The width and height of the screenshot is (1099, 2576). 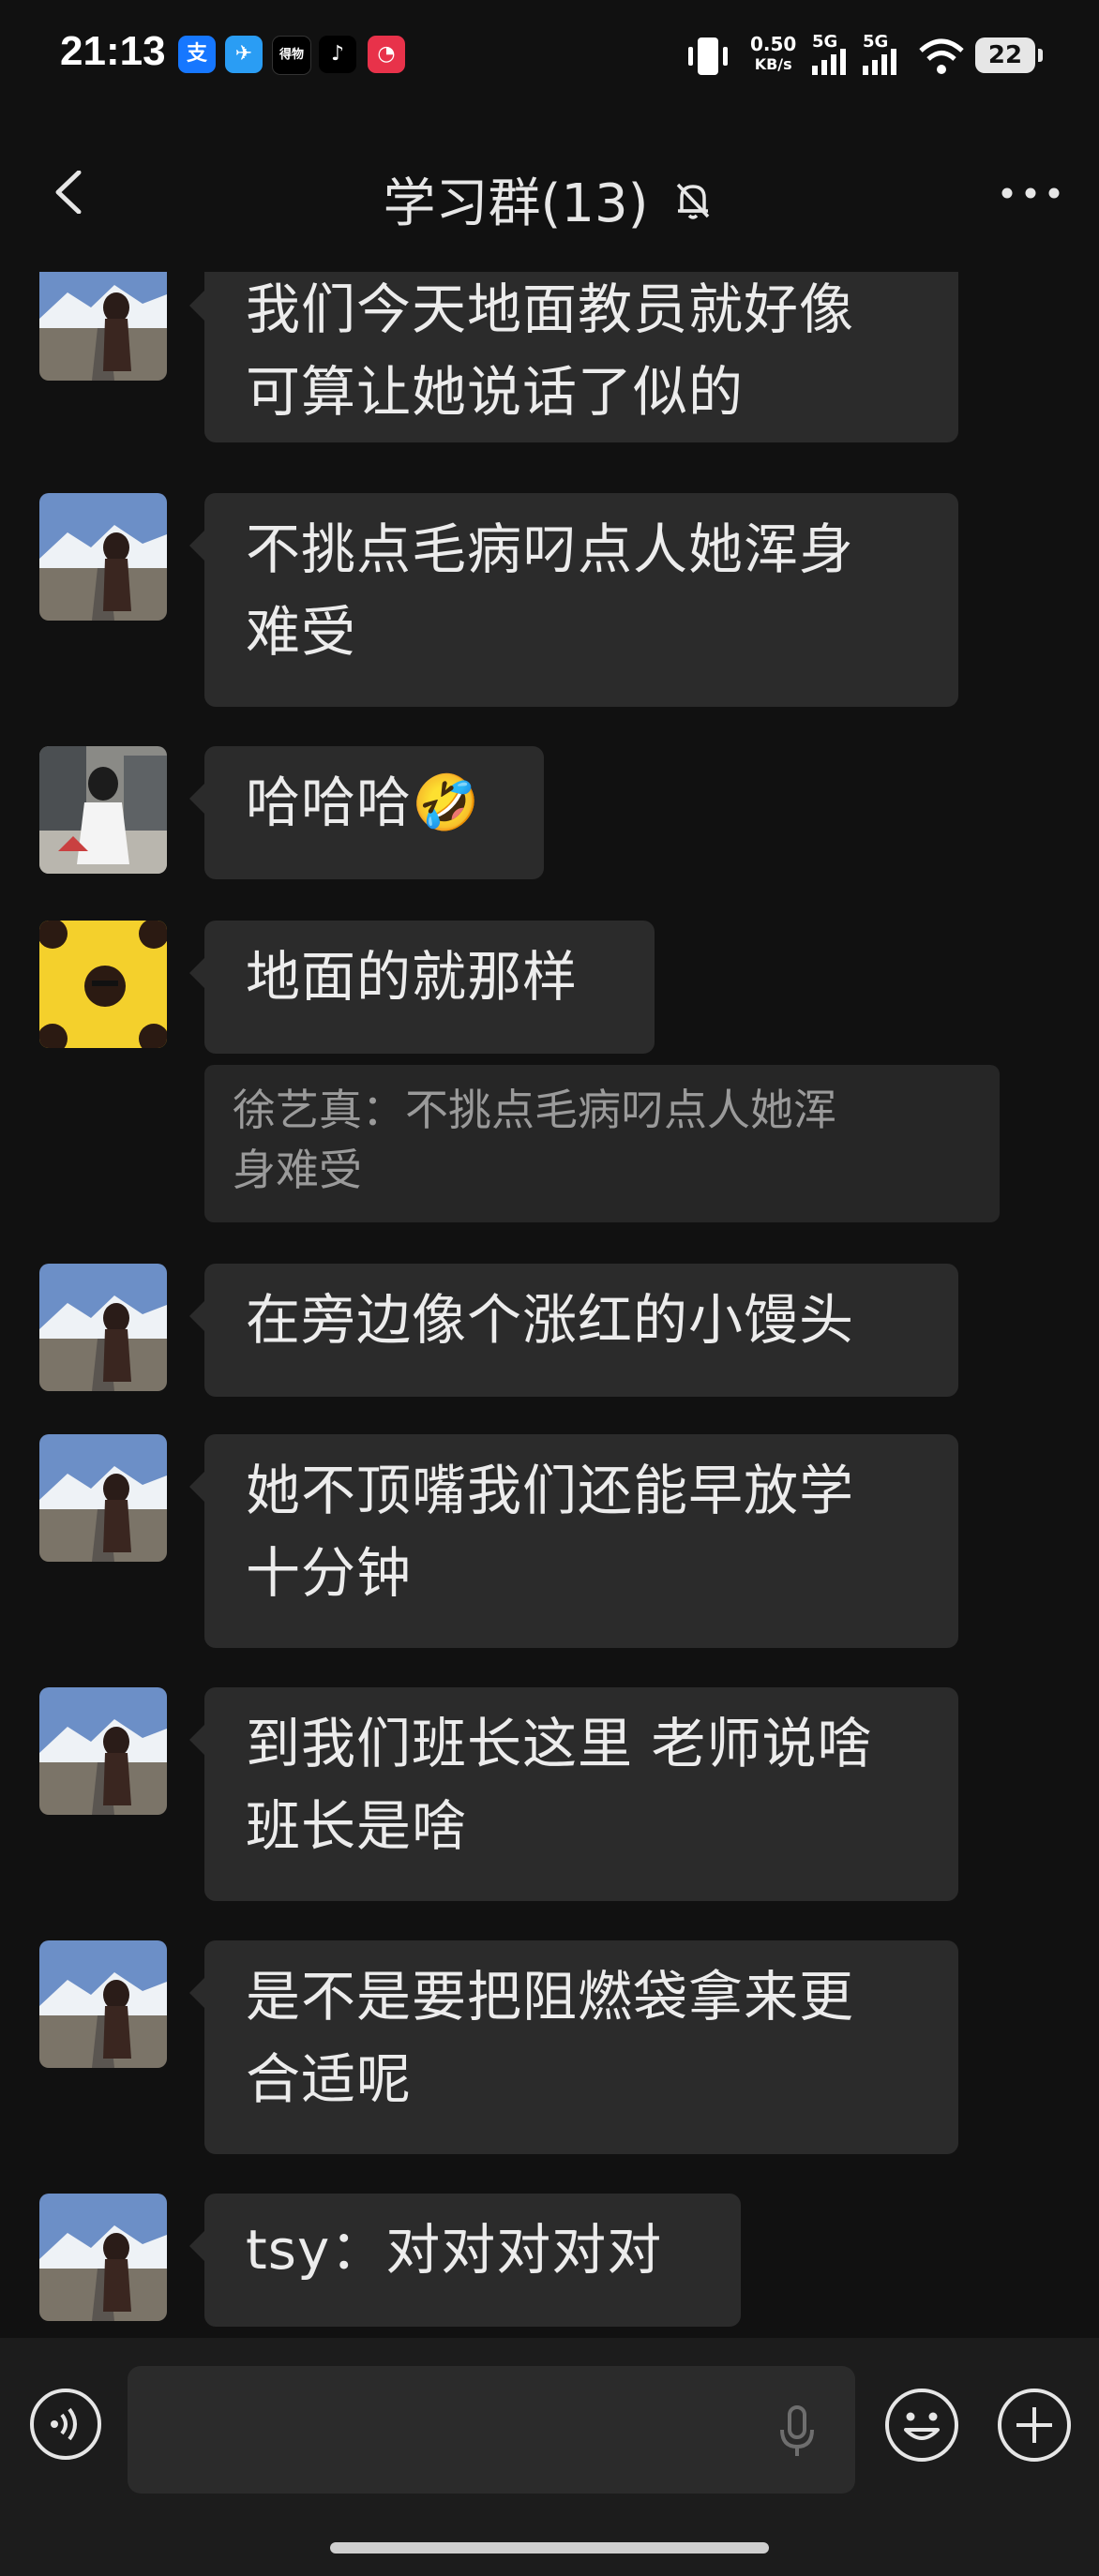 What do you see at coordinates (516, 199) in the screenshot?
I see `chat-title: 学习群(13)` at bounding box center [516, 199].